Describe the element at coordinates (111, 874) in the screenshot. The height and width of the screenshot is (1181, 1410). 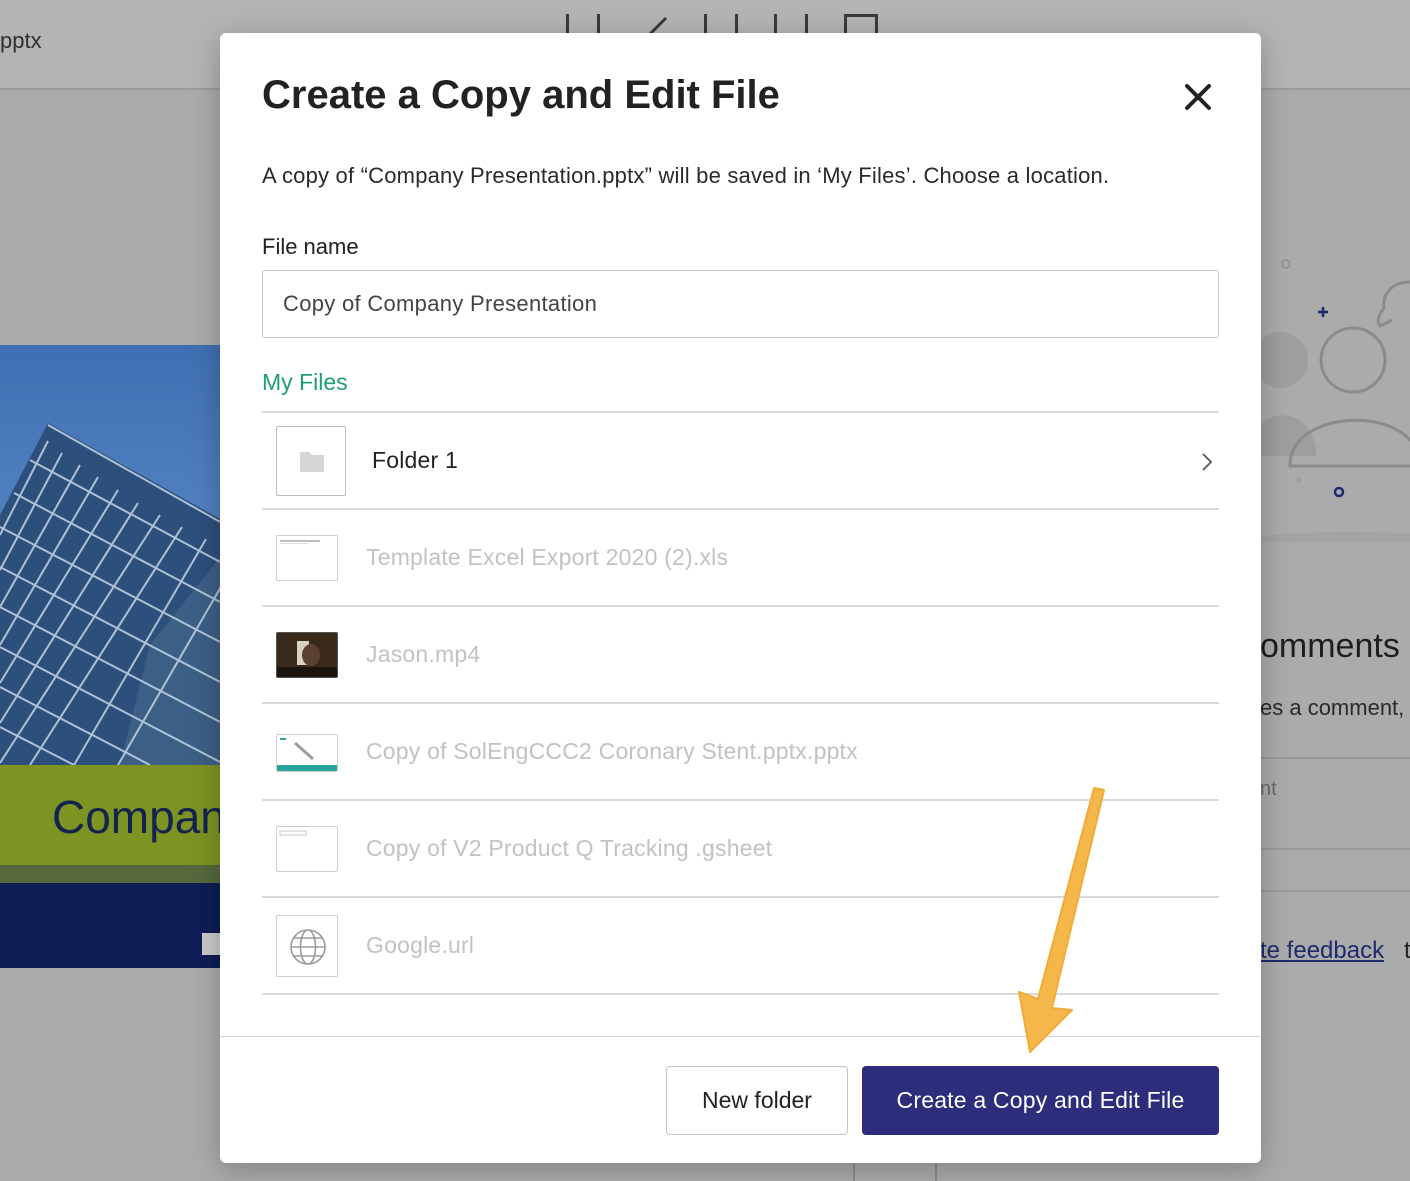
I see `slide-strip` at that location.